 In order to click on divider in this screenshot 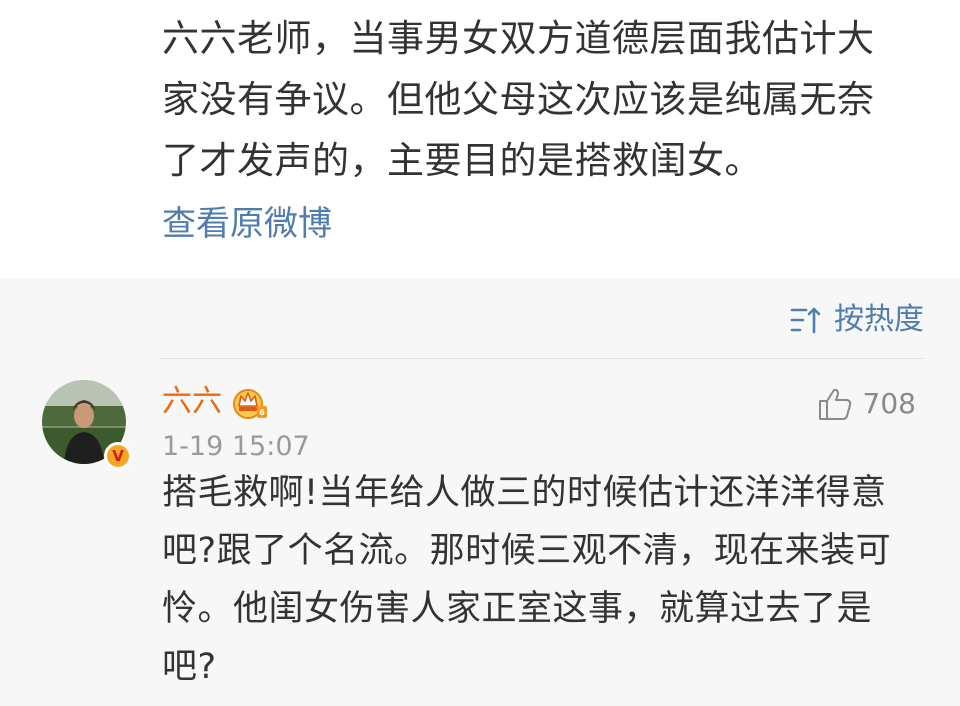, I will do `click(542, 358)`.